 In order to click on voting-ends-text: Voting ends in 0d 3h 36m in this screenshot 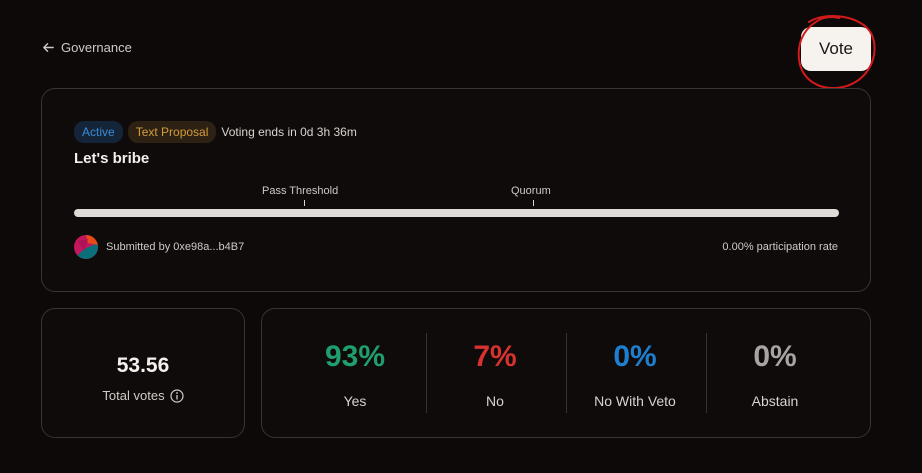, I will do `click(289, 132)`.